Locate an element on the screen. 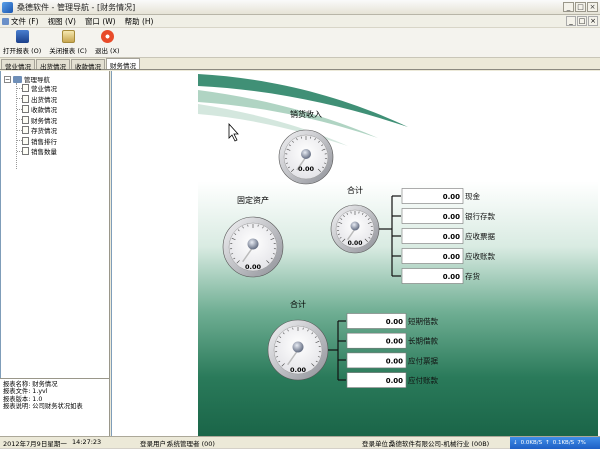 Image resolution: width=600 pixels, height=449 pixels. close-window-button: × is located at coordinates (592, 7).